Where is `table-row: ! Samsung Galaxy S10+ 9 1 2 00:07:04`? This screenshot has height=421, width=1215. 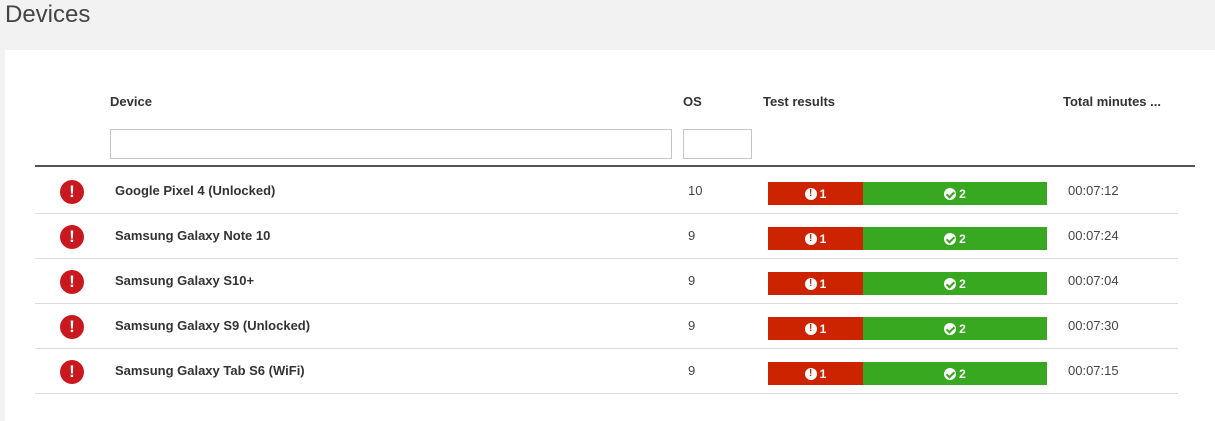
table-row: ! Samsung Galaxy S10+ 9 1 2 00:07:04 is located at coordinates (606, 281).